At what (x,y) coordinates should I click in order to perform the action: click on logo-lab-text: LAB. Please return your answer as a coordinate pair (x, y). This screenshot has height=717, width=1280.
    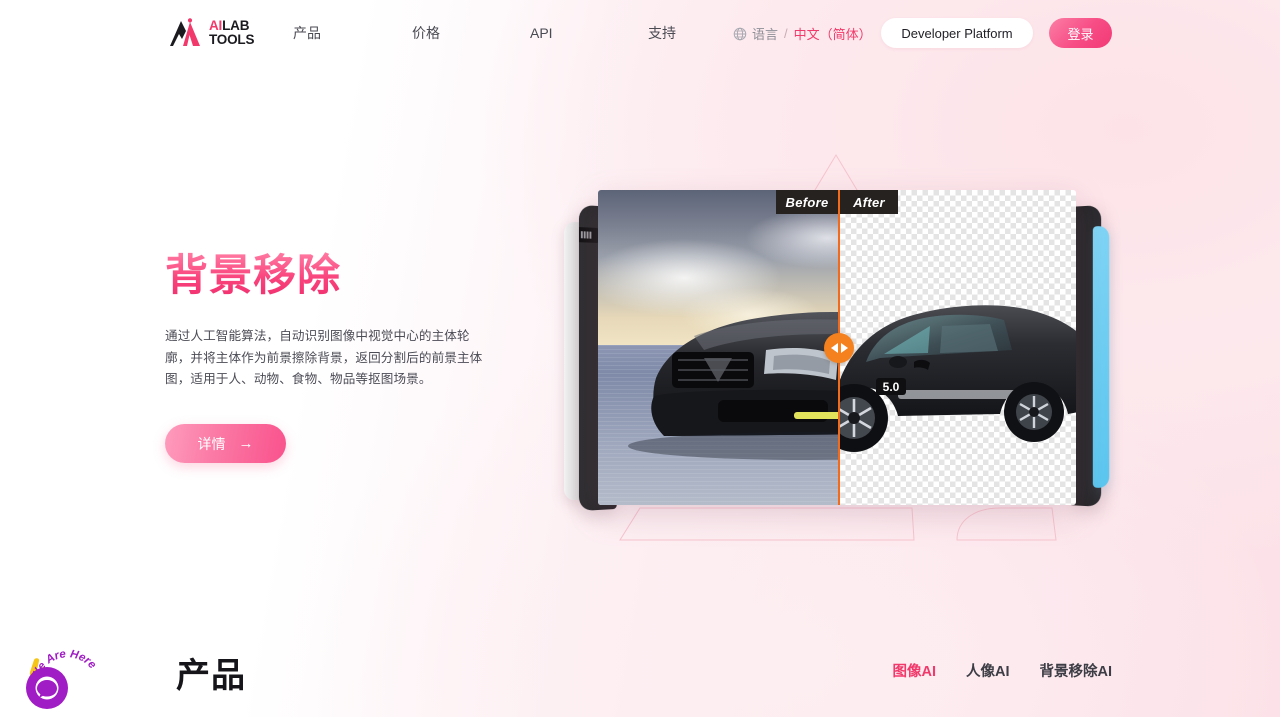
    Looking at the image, I should click on (236, 26).